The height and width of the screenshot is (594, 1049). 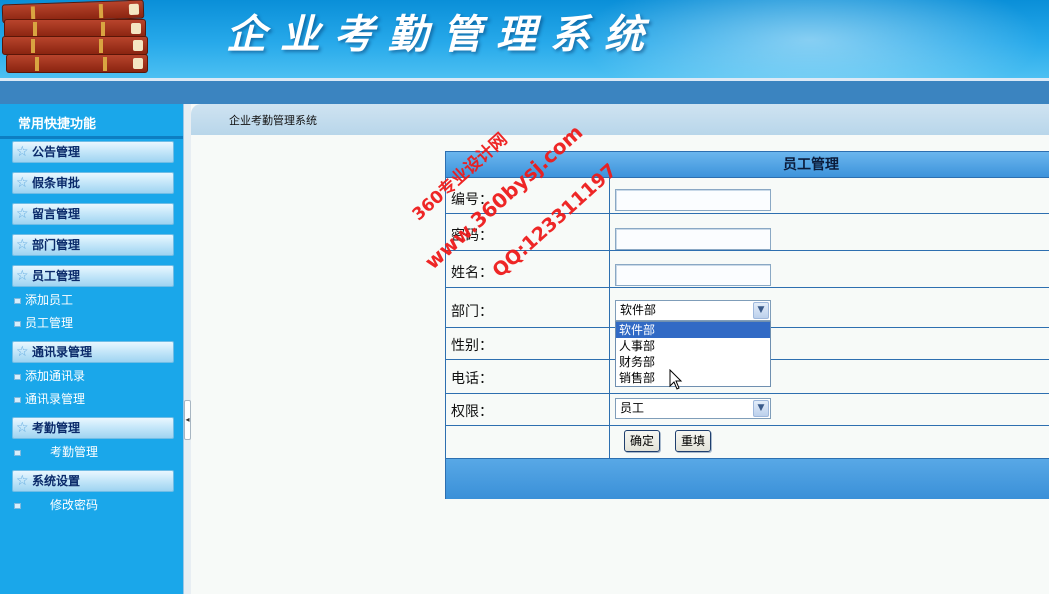 What do you see at coordinates (524, 92) in the screenshot?
I see `top-nav-bar` at bounding box center [524, 92].